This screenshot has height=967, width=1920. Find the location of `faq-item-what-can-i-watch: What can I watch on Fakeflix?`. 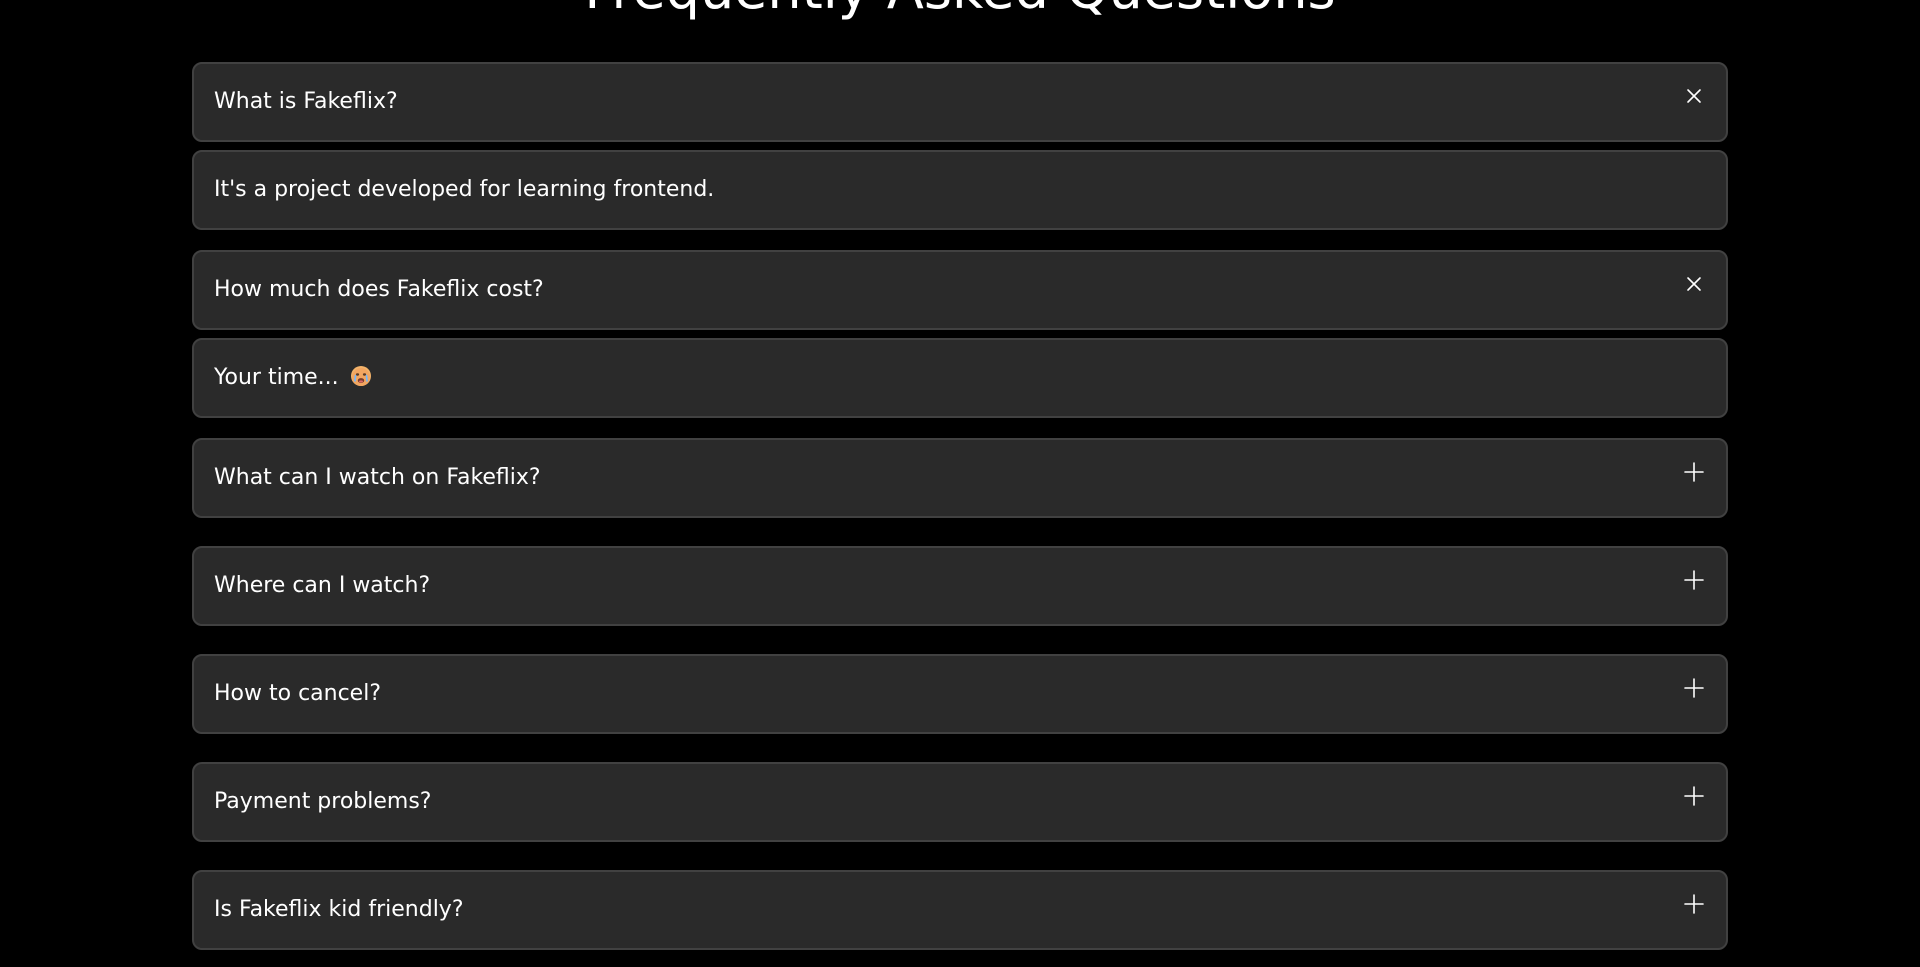

faq-item-what-can-i-watch: What can I watch on Fakeflix? is located at coordinates (960, 478).